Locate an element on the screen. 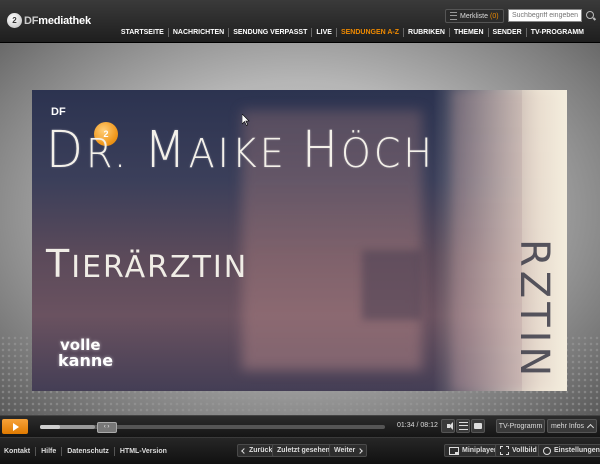  chevron-right-icon is located at coordinates (360, 450).